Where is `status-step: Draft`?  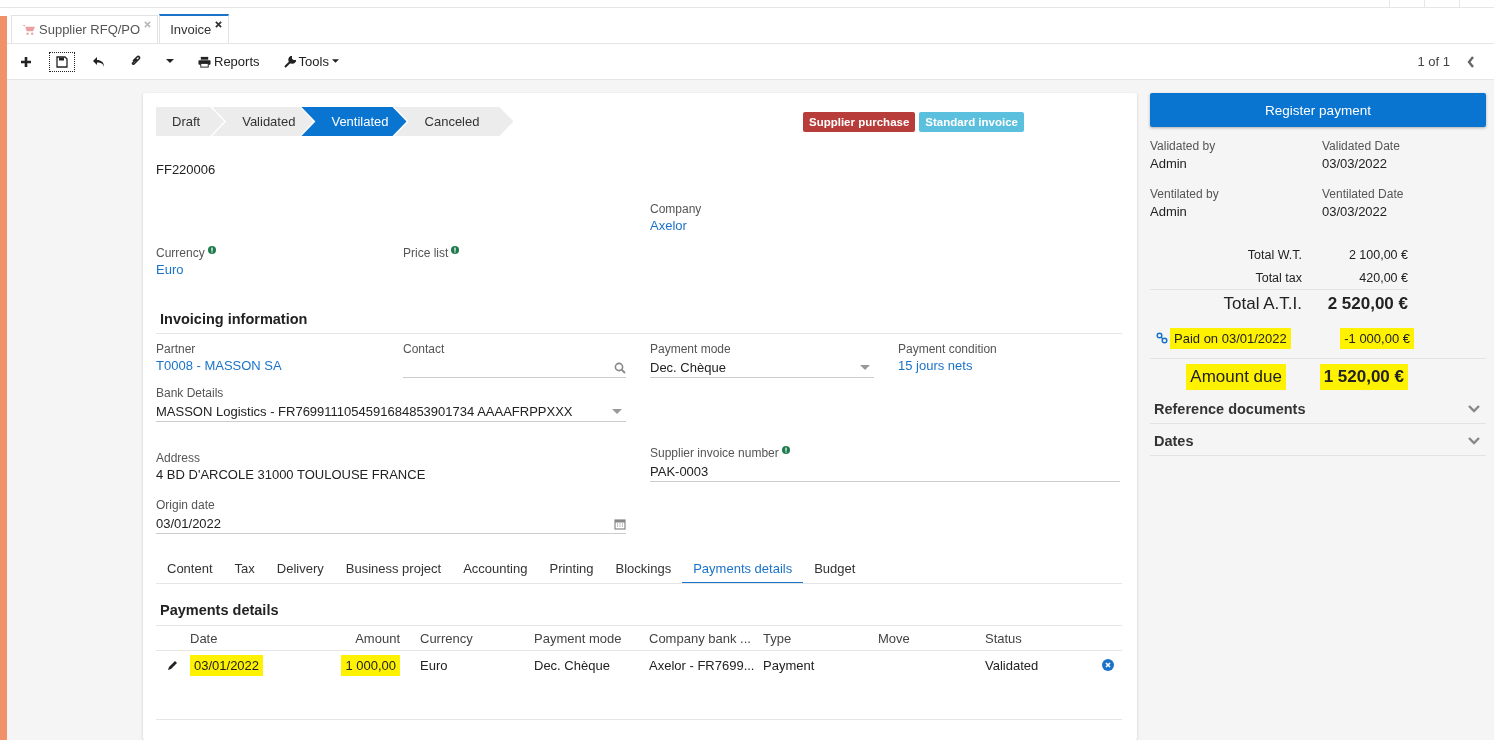
status-step: Draft is located at coordinates (190, 121).